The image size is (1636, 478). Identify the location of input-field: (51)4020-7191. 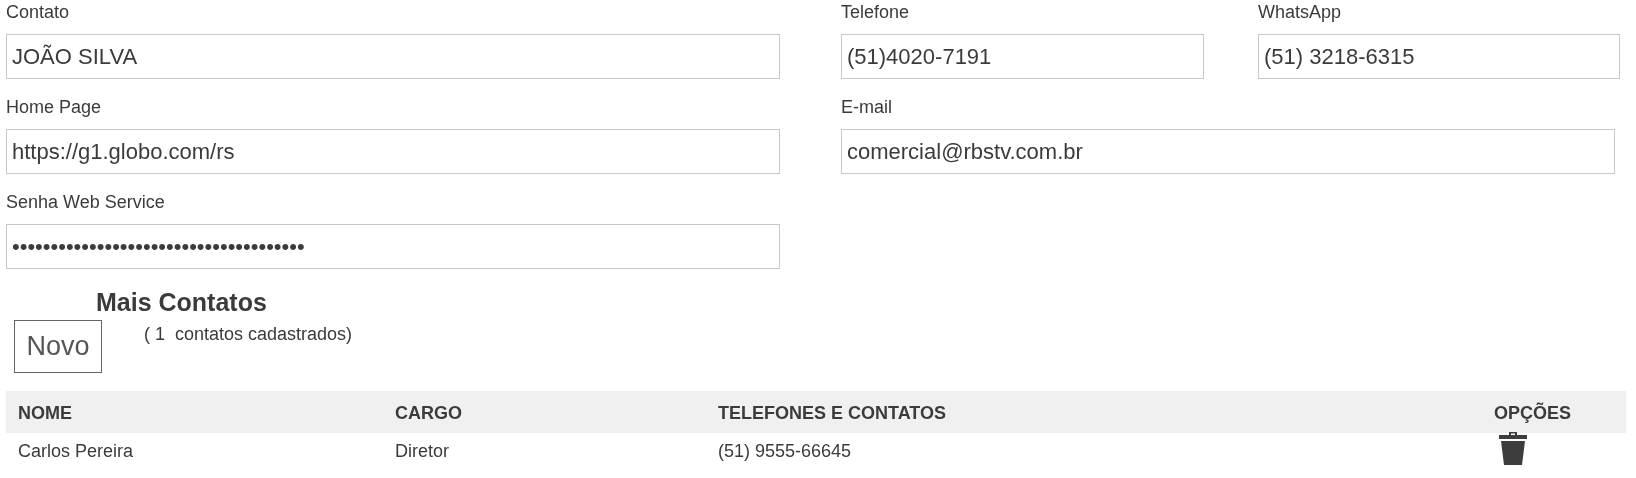
(1022, 56).